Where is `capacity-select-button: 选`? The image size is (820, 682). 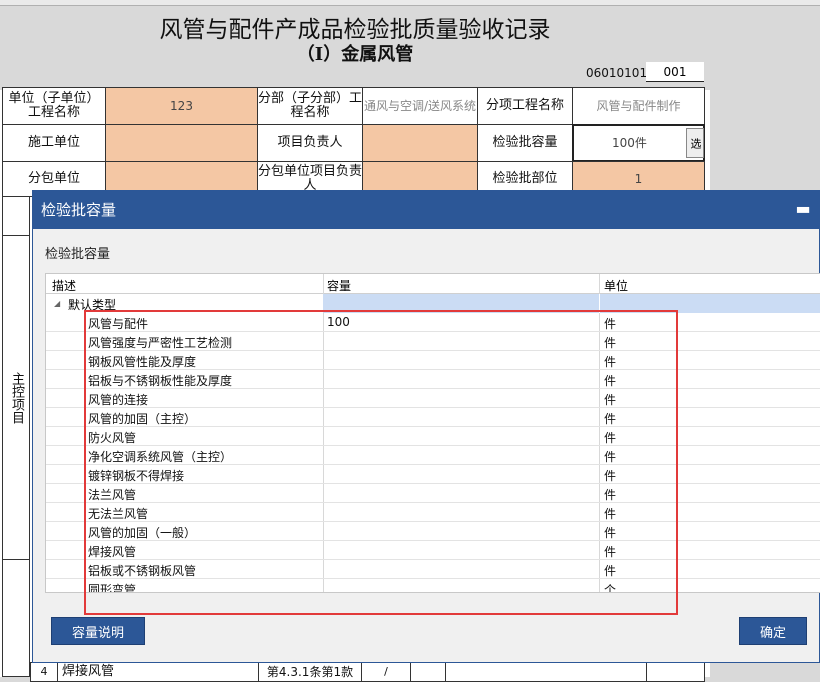
capacity-select-button: 选 is located at coordinates (695, 143).